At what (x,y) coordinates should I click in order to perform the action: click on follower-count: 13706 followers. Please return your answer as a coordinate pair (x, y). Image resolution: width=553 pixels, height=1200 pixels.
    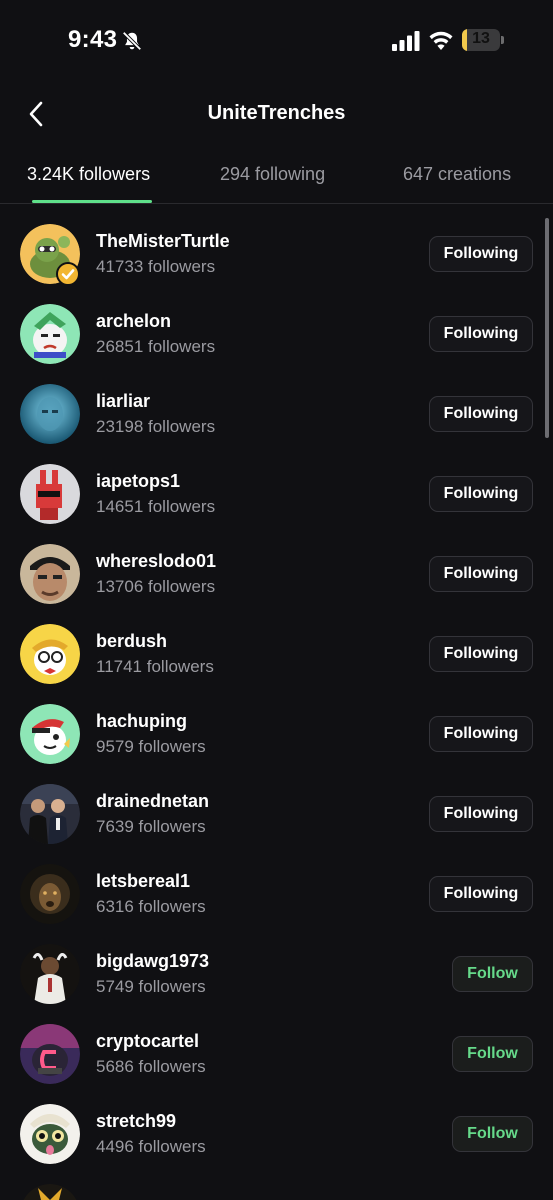
    Looking at the image, I should click on (156, 586).